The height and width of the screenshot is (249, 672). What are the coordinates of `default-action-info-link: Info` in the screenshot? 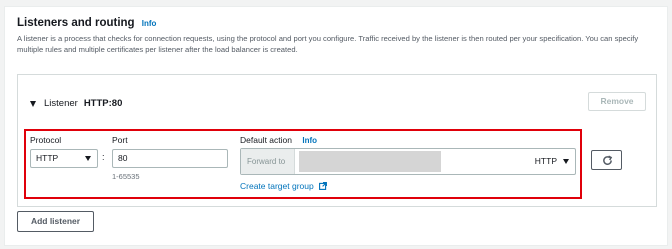 It's located at (309, 140).